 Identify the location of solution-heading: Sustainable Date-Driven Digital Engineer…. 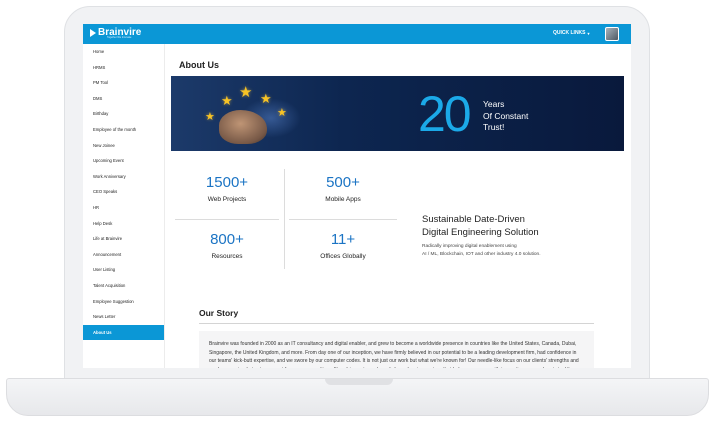
(517, 226).